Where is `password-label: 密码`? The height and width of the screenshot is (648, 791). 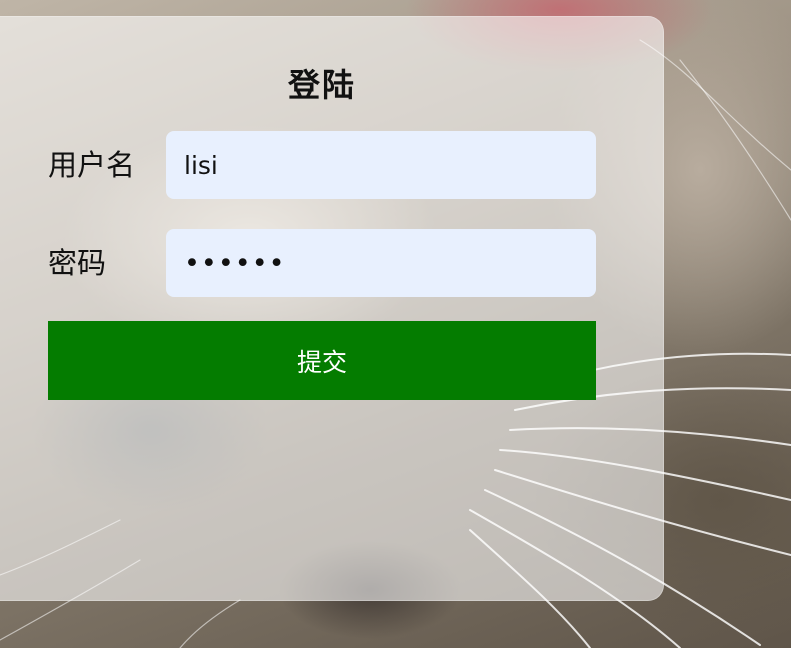 password-label: 密码 is located at coordinates (77, 263).